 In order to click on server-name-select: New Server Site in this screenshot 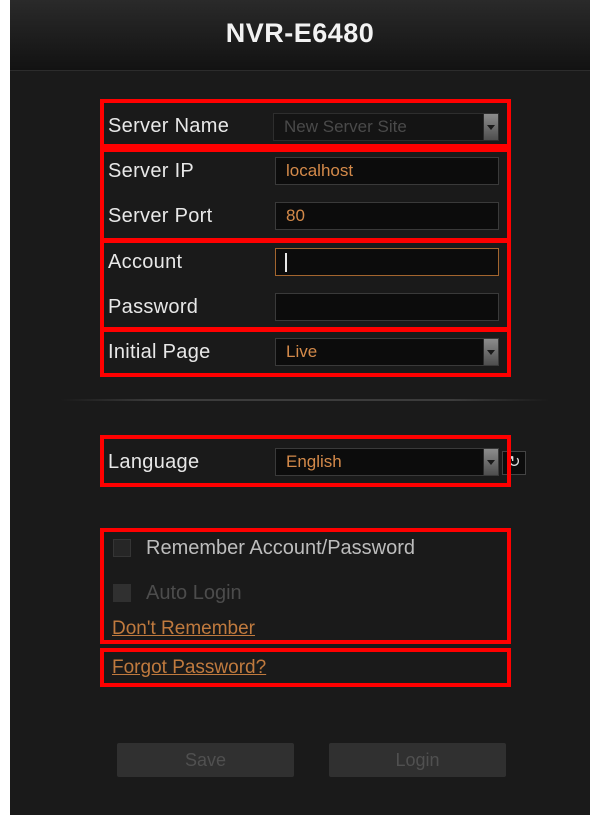, I will do `click(386, 127)`.